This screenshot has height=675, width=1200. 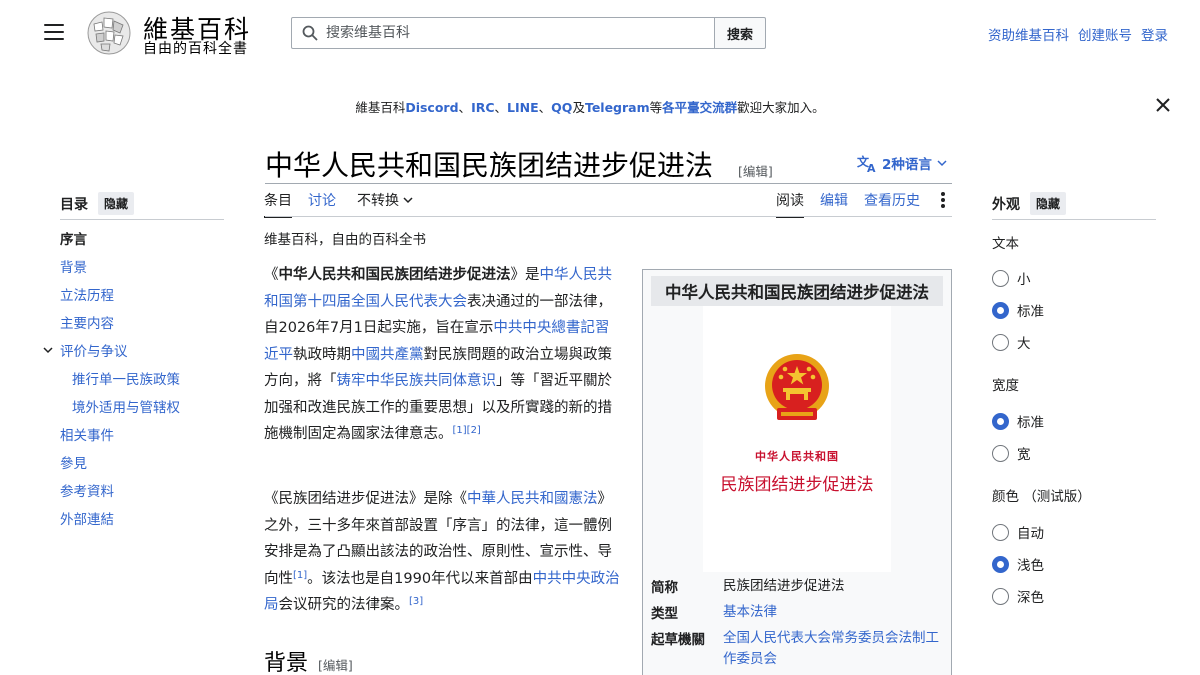 I want to click on toc-item-related-events: 相关事件, so click(x=150, y=442).